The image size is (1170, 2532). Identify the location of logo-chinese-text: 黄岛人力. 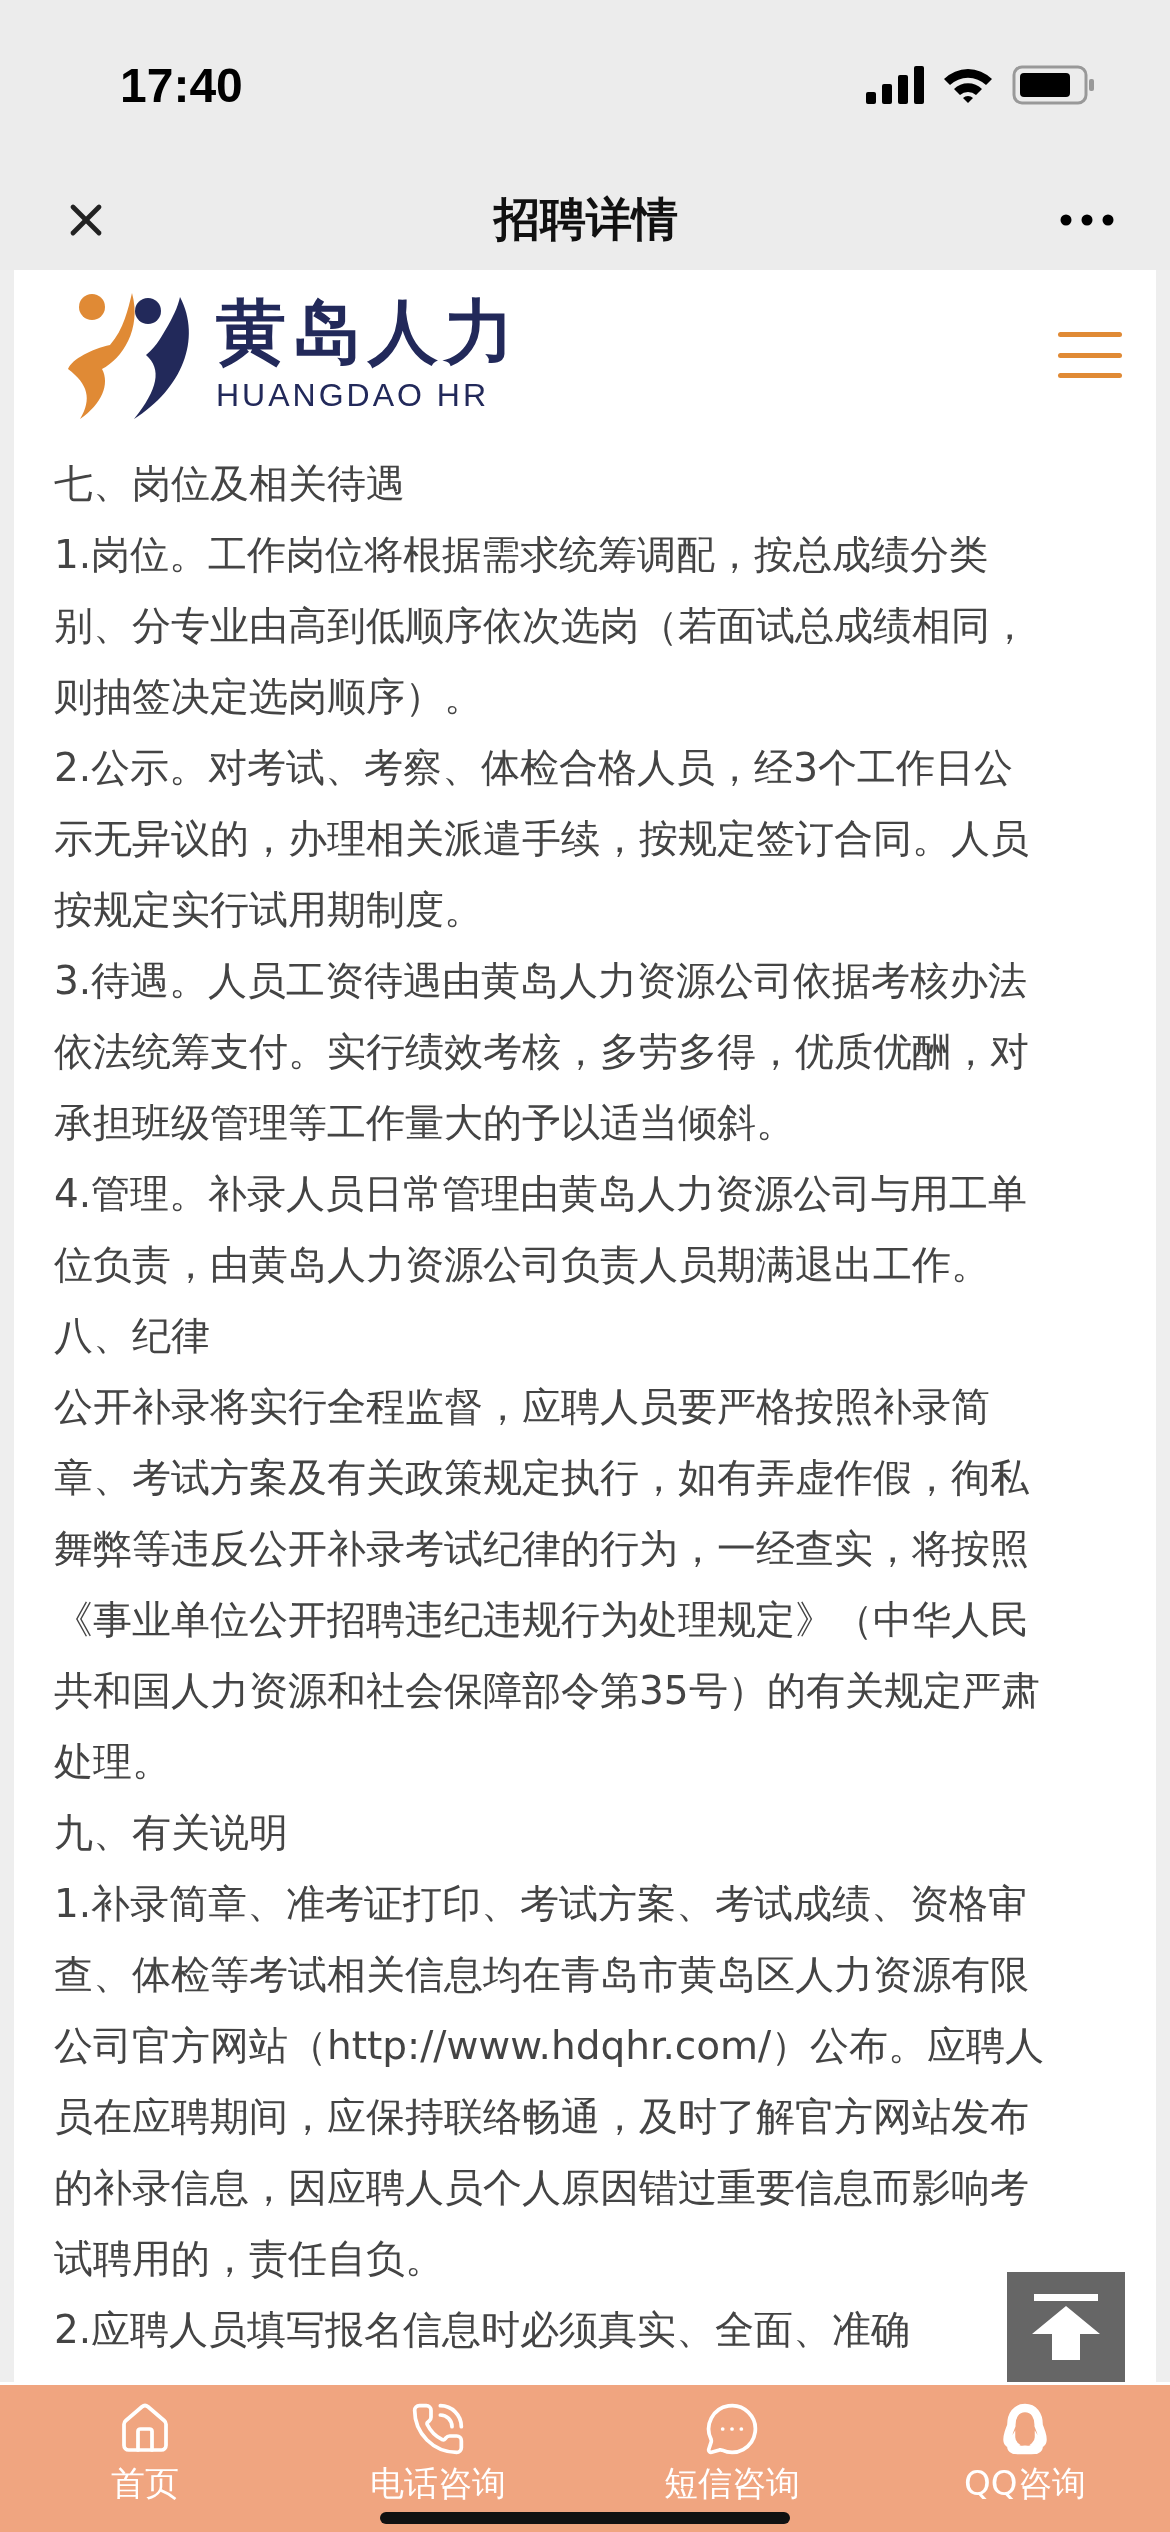
(368, 331).